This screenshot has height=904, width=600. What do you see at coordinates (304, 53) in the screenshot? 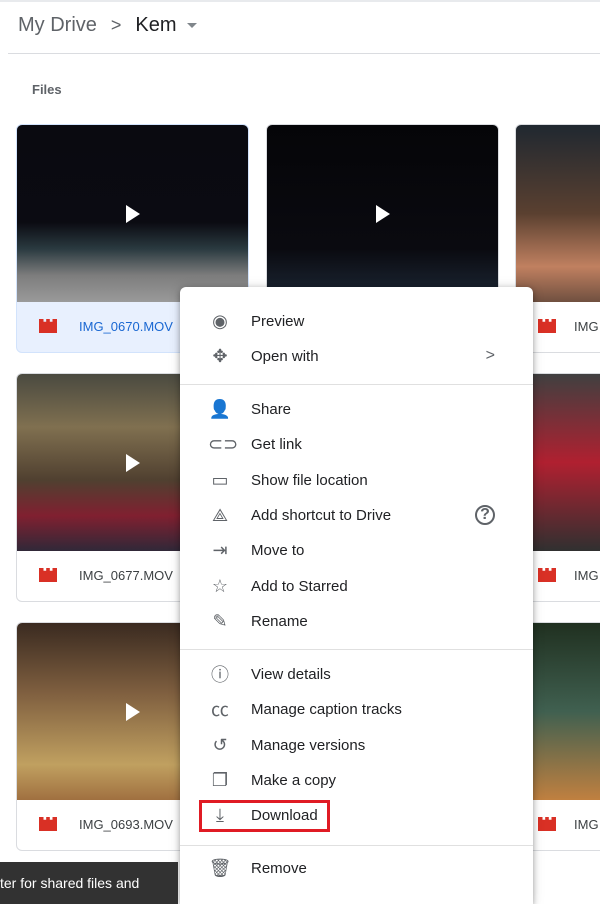
I see `divider` at bounding box center [304, 53].